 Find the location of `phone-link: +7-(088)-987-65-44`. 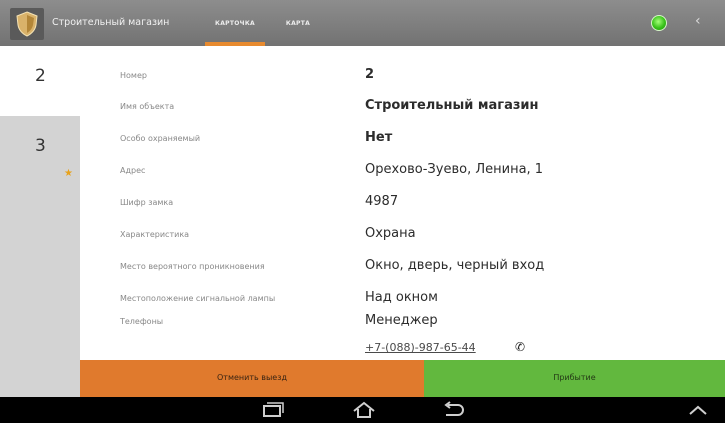

phone-link: +7-(088)-987-65-44 is located at coordinates (420, 347).